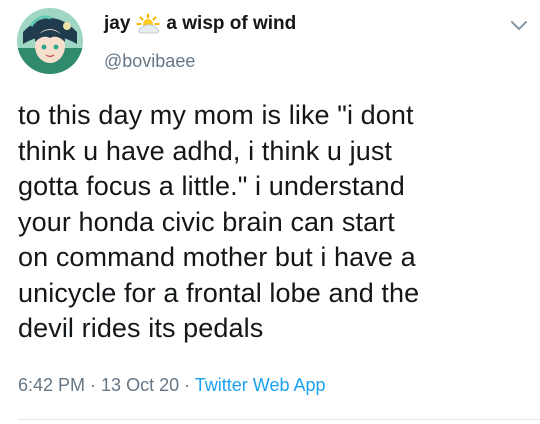 This screenshot has width=540, height=424. I want to click on avatar, so click(50, 41).